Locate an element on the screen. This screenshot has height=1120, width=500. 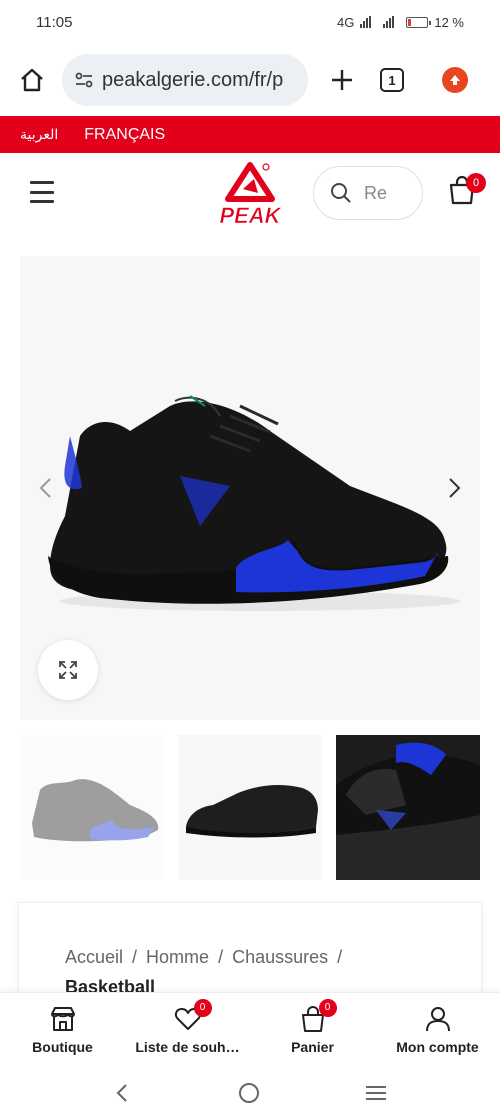
previous-image-arrow is located at coordinates (46, 488).